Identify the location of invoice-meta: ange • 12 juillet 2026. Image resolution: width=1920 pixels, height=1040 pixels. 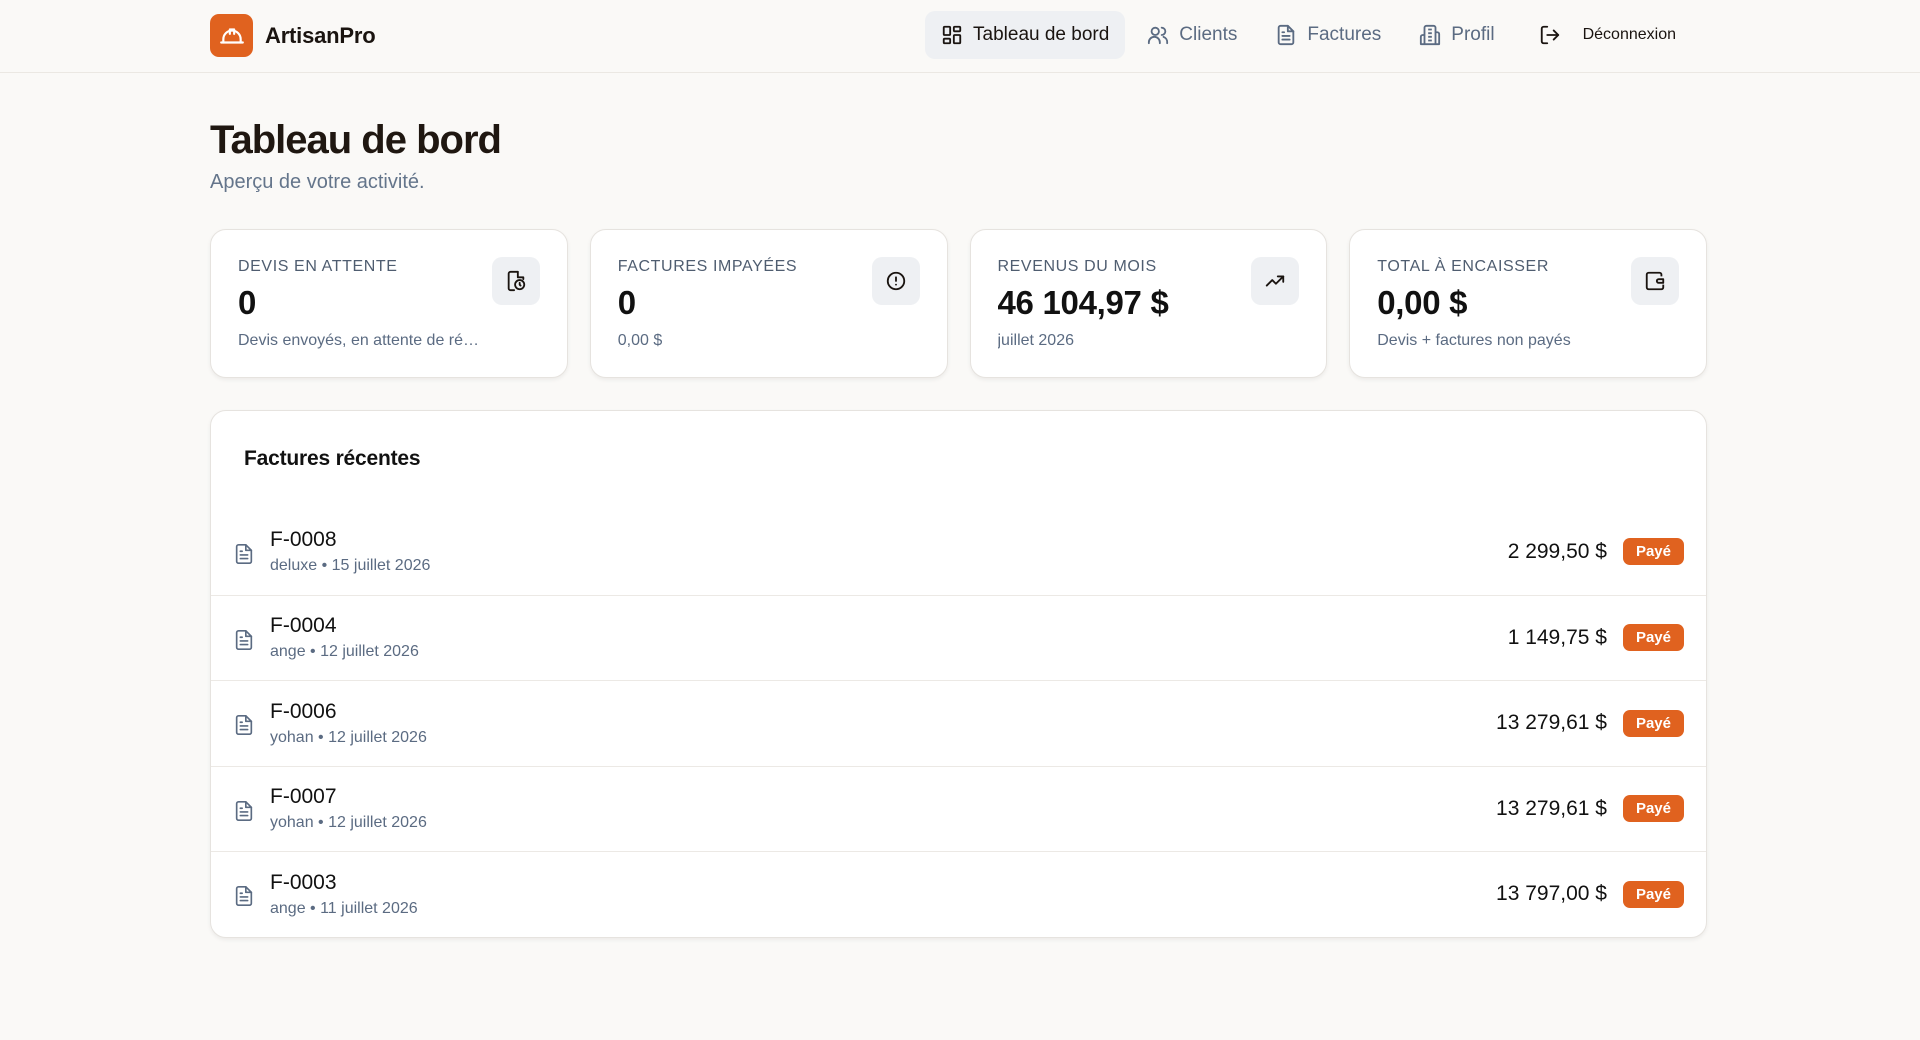
(344, 652).